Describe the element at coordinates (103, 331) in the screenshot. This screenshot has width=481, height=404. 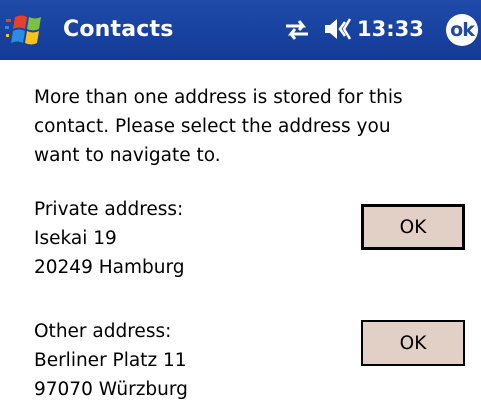
I see `address-heading: Other address:` at that location.